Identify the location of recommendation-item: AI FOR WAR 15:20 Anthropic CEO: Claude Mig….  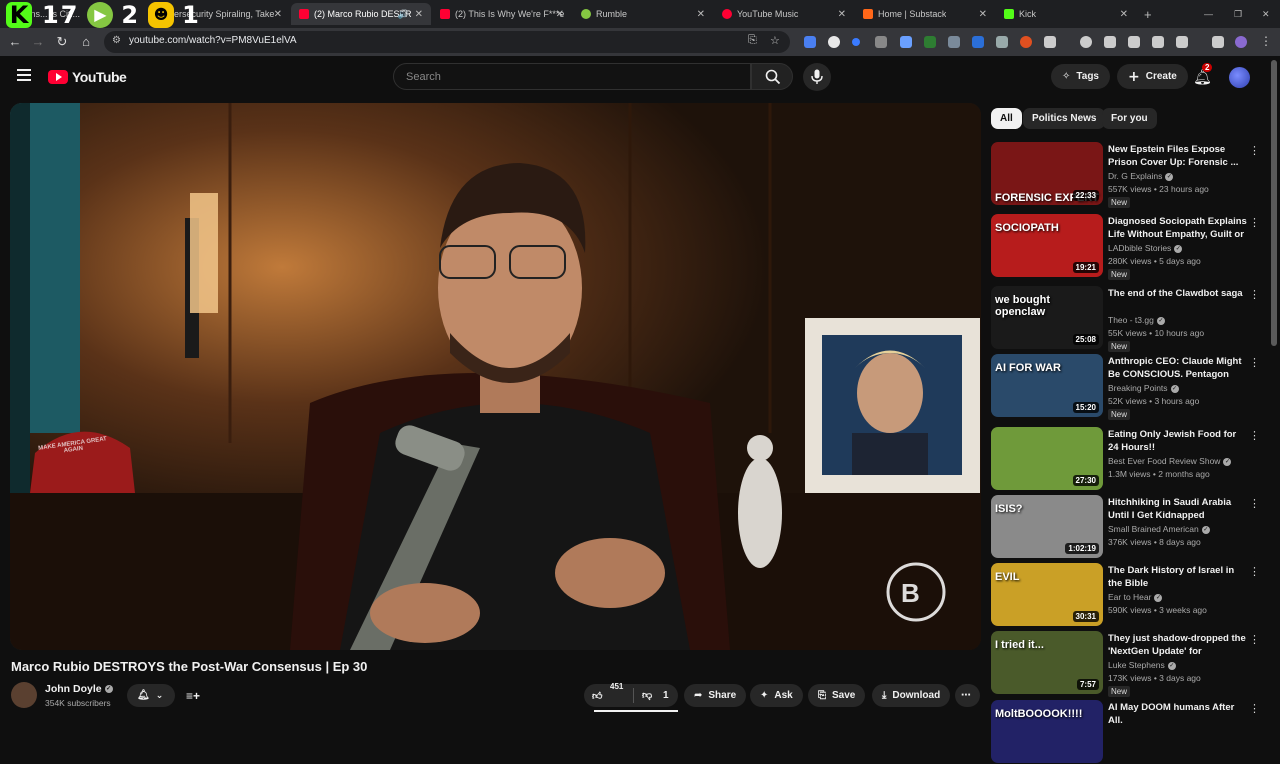
(1128, 387).